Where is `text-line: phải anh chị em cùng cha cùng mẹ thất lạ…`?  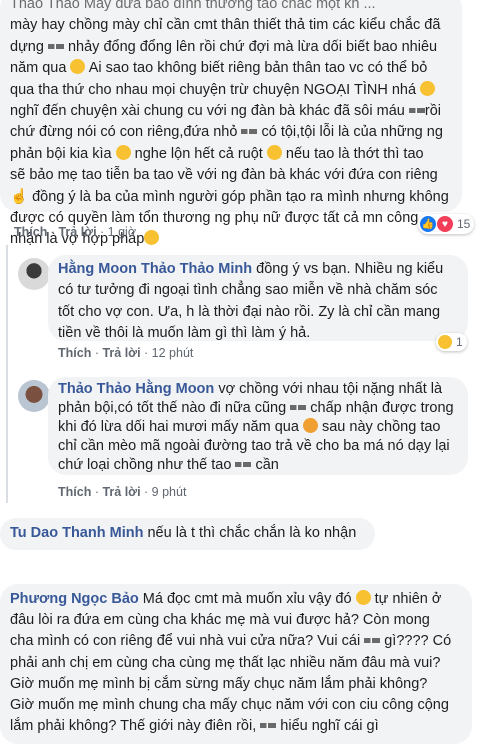
text-line: phải anh chị em cùng cha cùng mẹ thất lạ… is located at coordinates (225, 662).